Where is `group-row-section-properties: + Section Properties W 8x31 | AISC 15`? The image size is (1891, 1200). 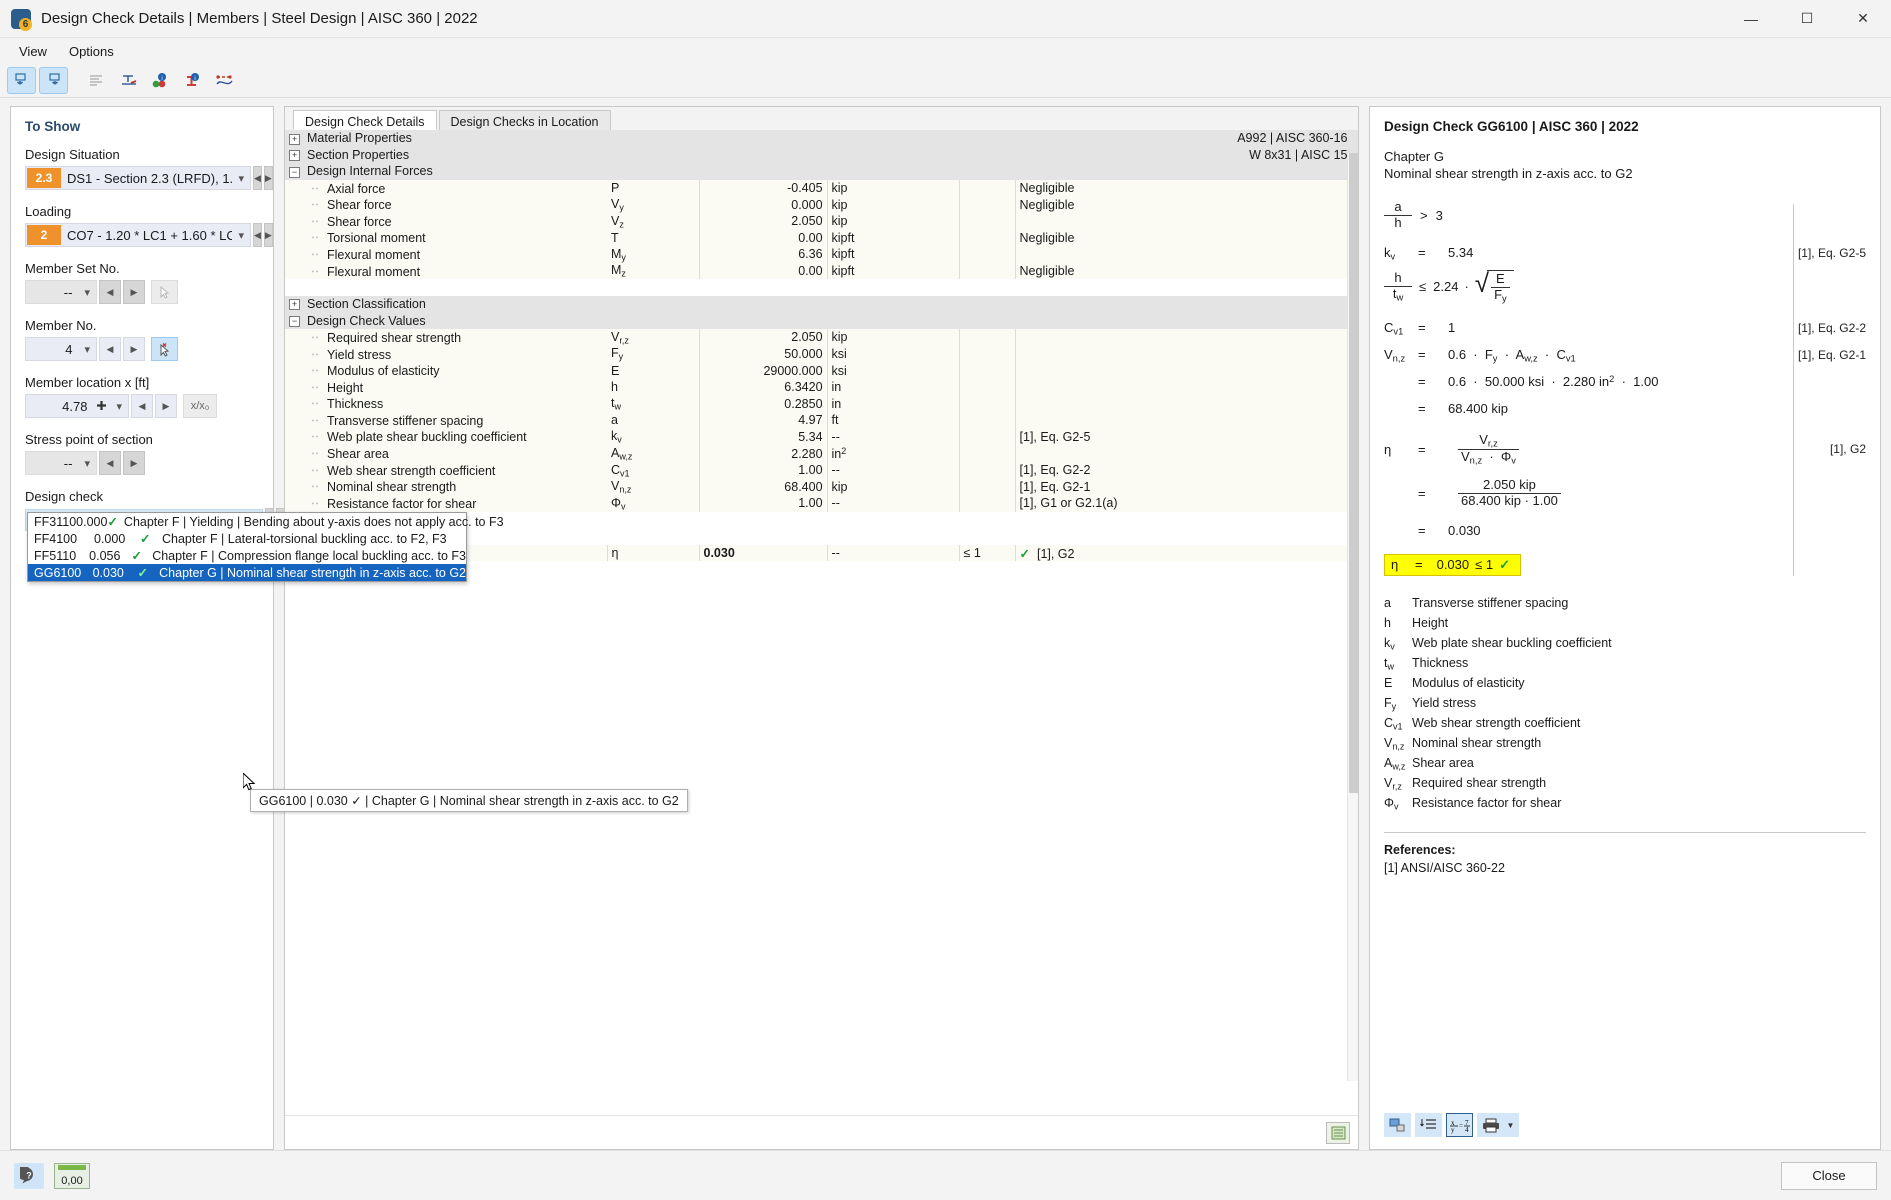
group-row-section-properties: + Section Properties W 8x31 | AISC 15 is located at coordinates (821, 155).